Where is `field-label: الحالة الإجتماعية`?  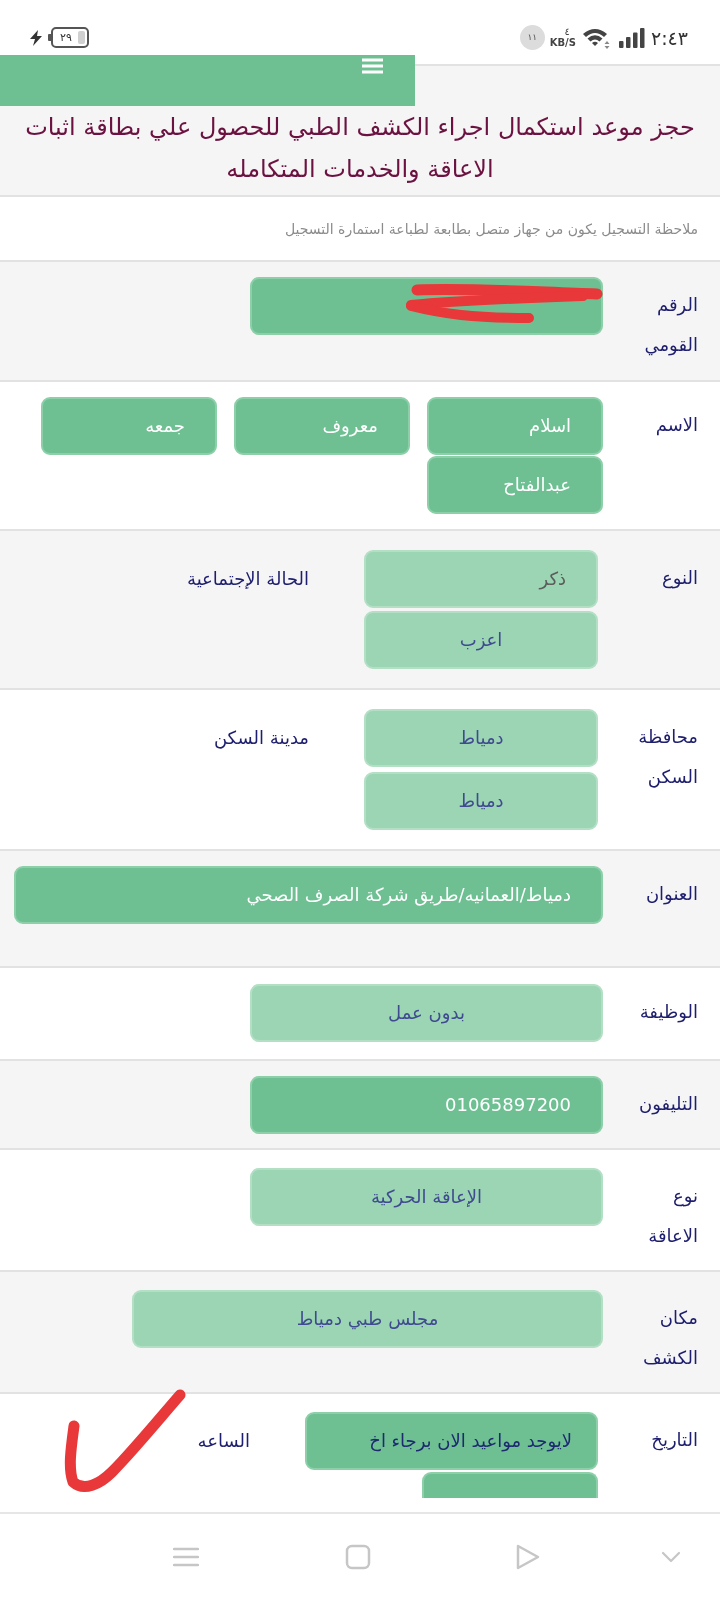 field-label: الحالة الإجتماعية is located at coordinates (248, 579).